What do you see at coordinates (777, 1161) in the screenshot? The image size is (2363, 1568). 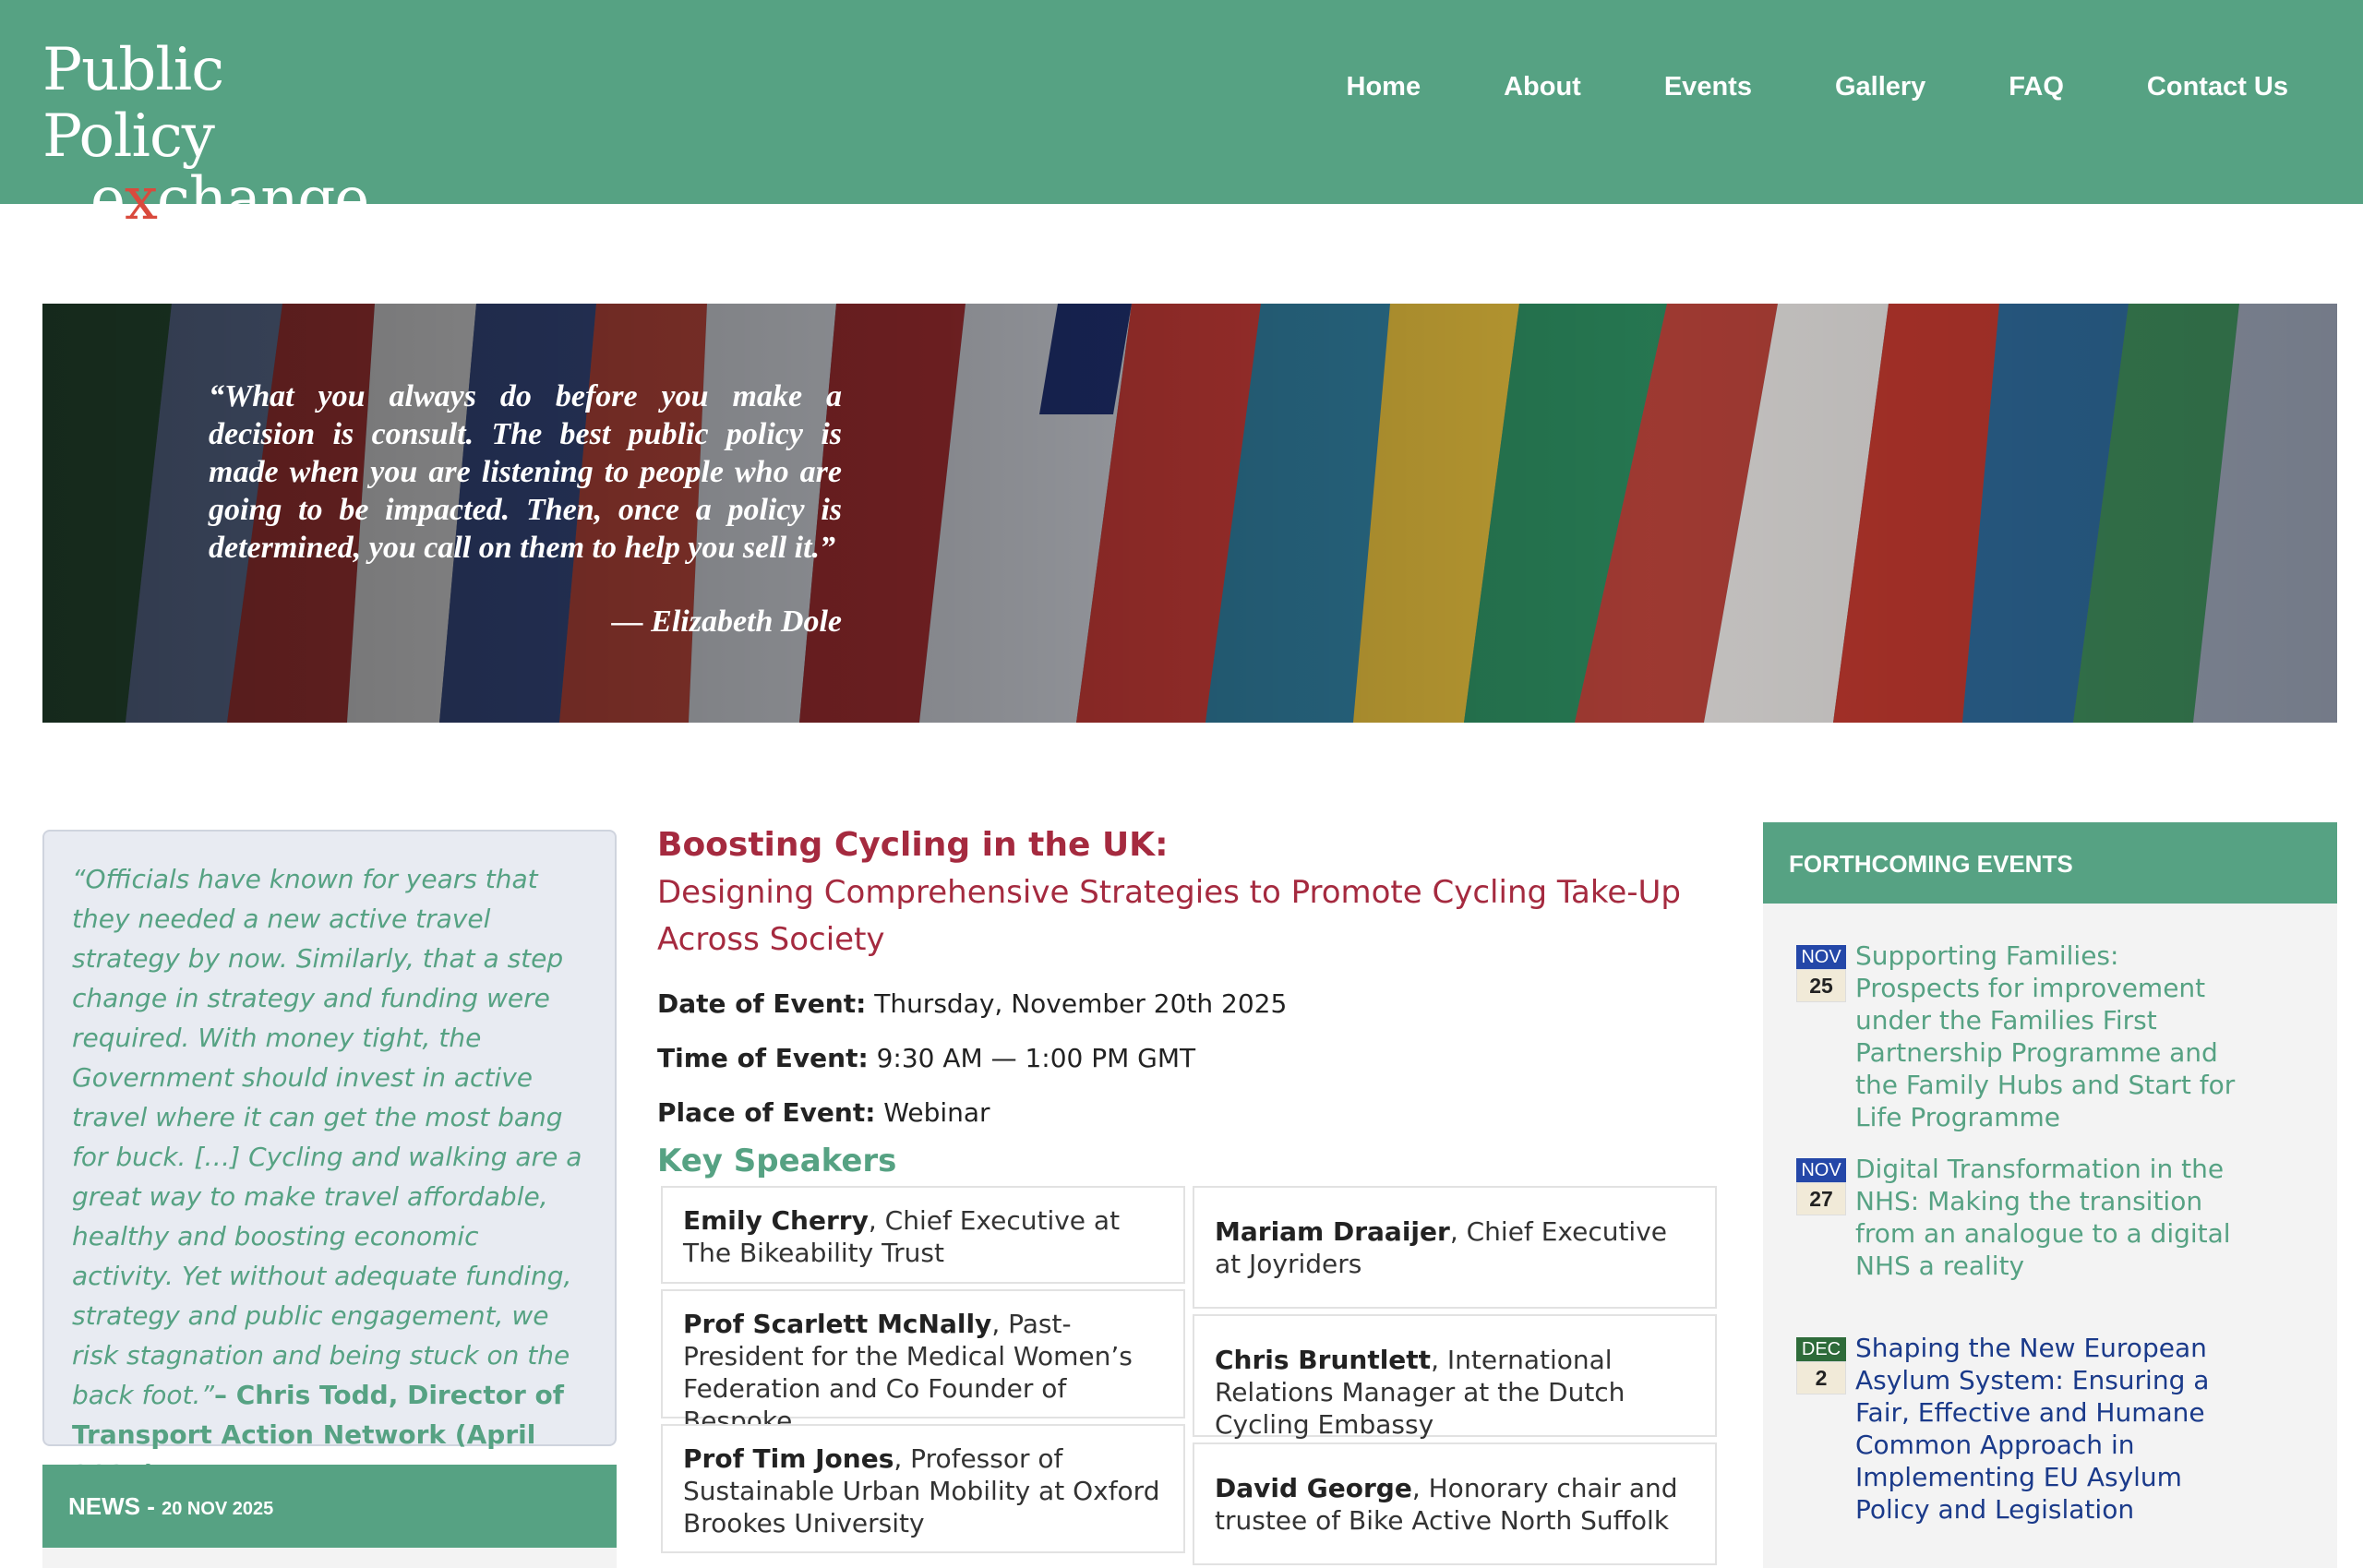 I see `key-speakers-heading: Key Speakers` at bounding box center [777, 1161].